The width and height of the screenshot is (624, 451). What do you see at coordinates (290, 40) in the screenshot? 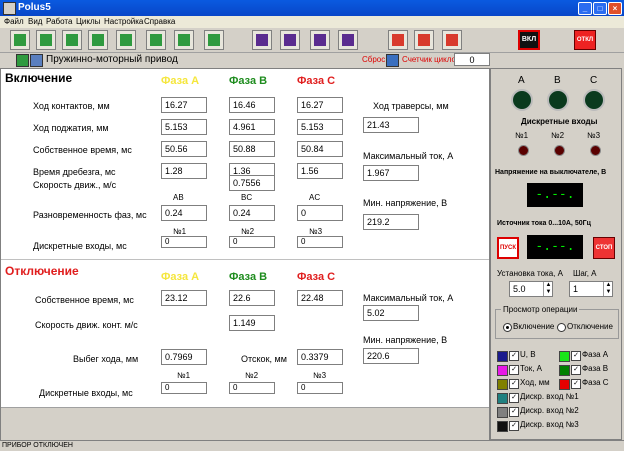
I see `arrows-button` at bounding box center [290, 40].